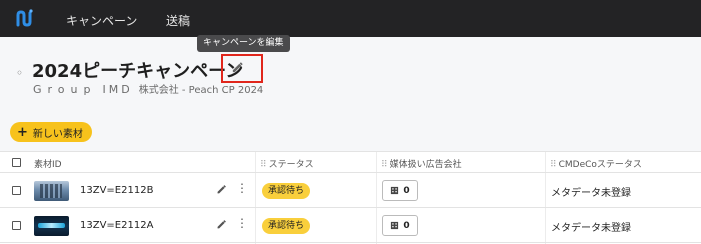 This screenshot has height=244, width=701. What do you see at coordinates (350, 162) in the screenshot?
I see `table-header: 素材ID ⠿ ステータス ⠿ 媒体扱い広告会社 ⠿ CMDeCoステータス` at bounding box center [350, 162].